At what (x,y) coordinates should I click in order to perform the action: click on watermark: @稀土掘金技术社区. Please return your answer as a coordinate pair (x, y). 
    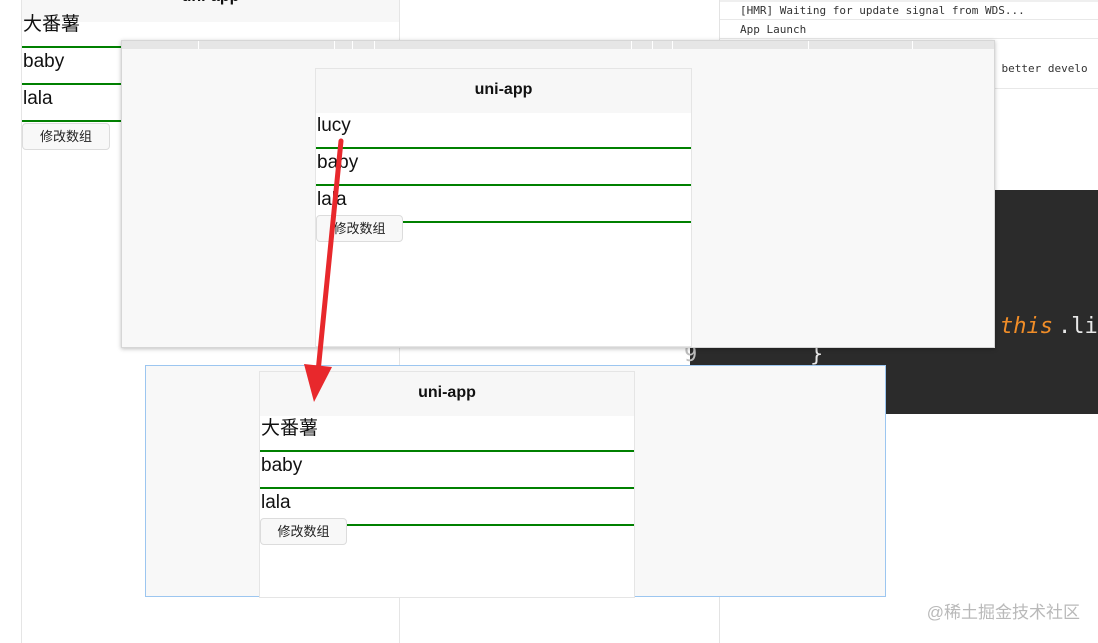
    Looking at the image, I should click on (1003, 612).